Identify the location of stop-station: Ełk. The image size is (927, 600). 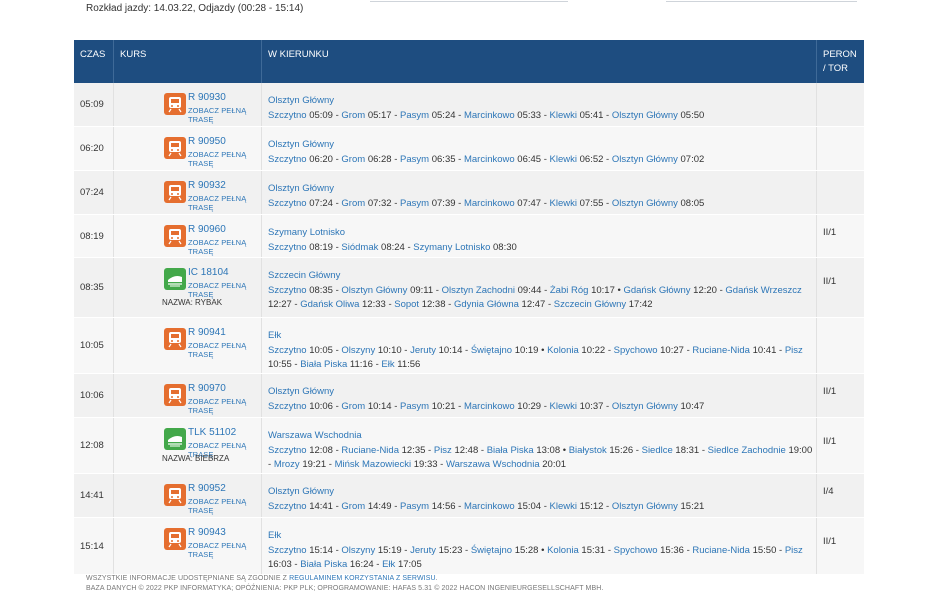
(387, 364).